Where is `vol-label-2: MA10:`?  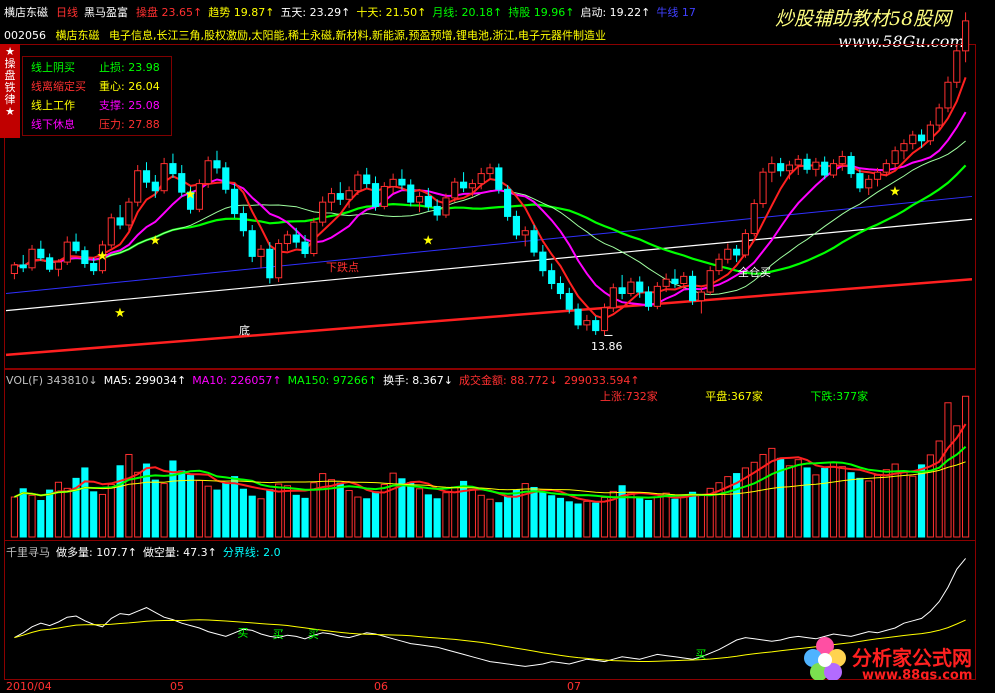
vol-label-2: MA10: is located at coordinates (209, 380).